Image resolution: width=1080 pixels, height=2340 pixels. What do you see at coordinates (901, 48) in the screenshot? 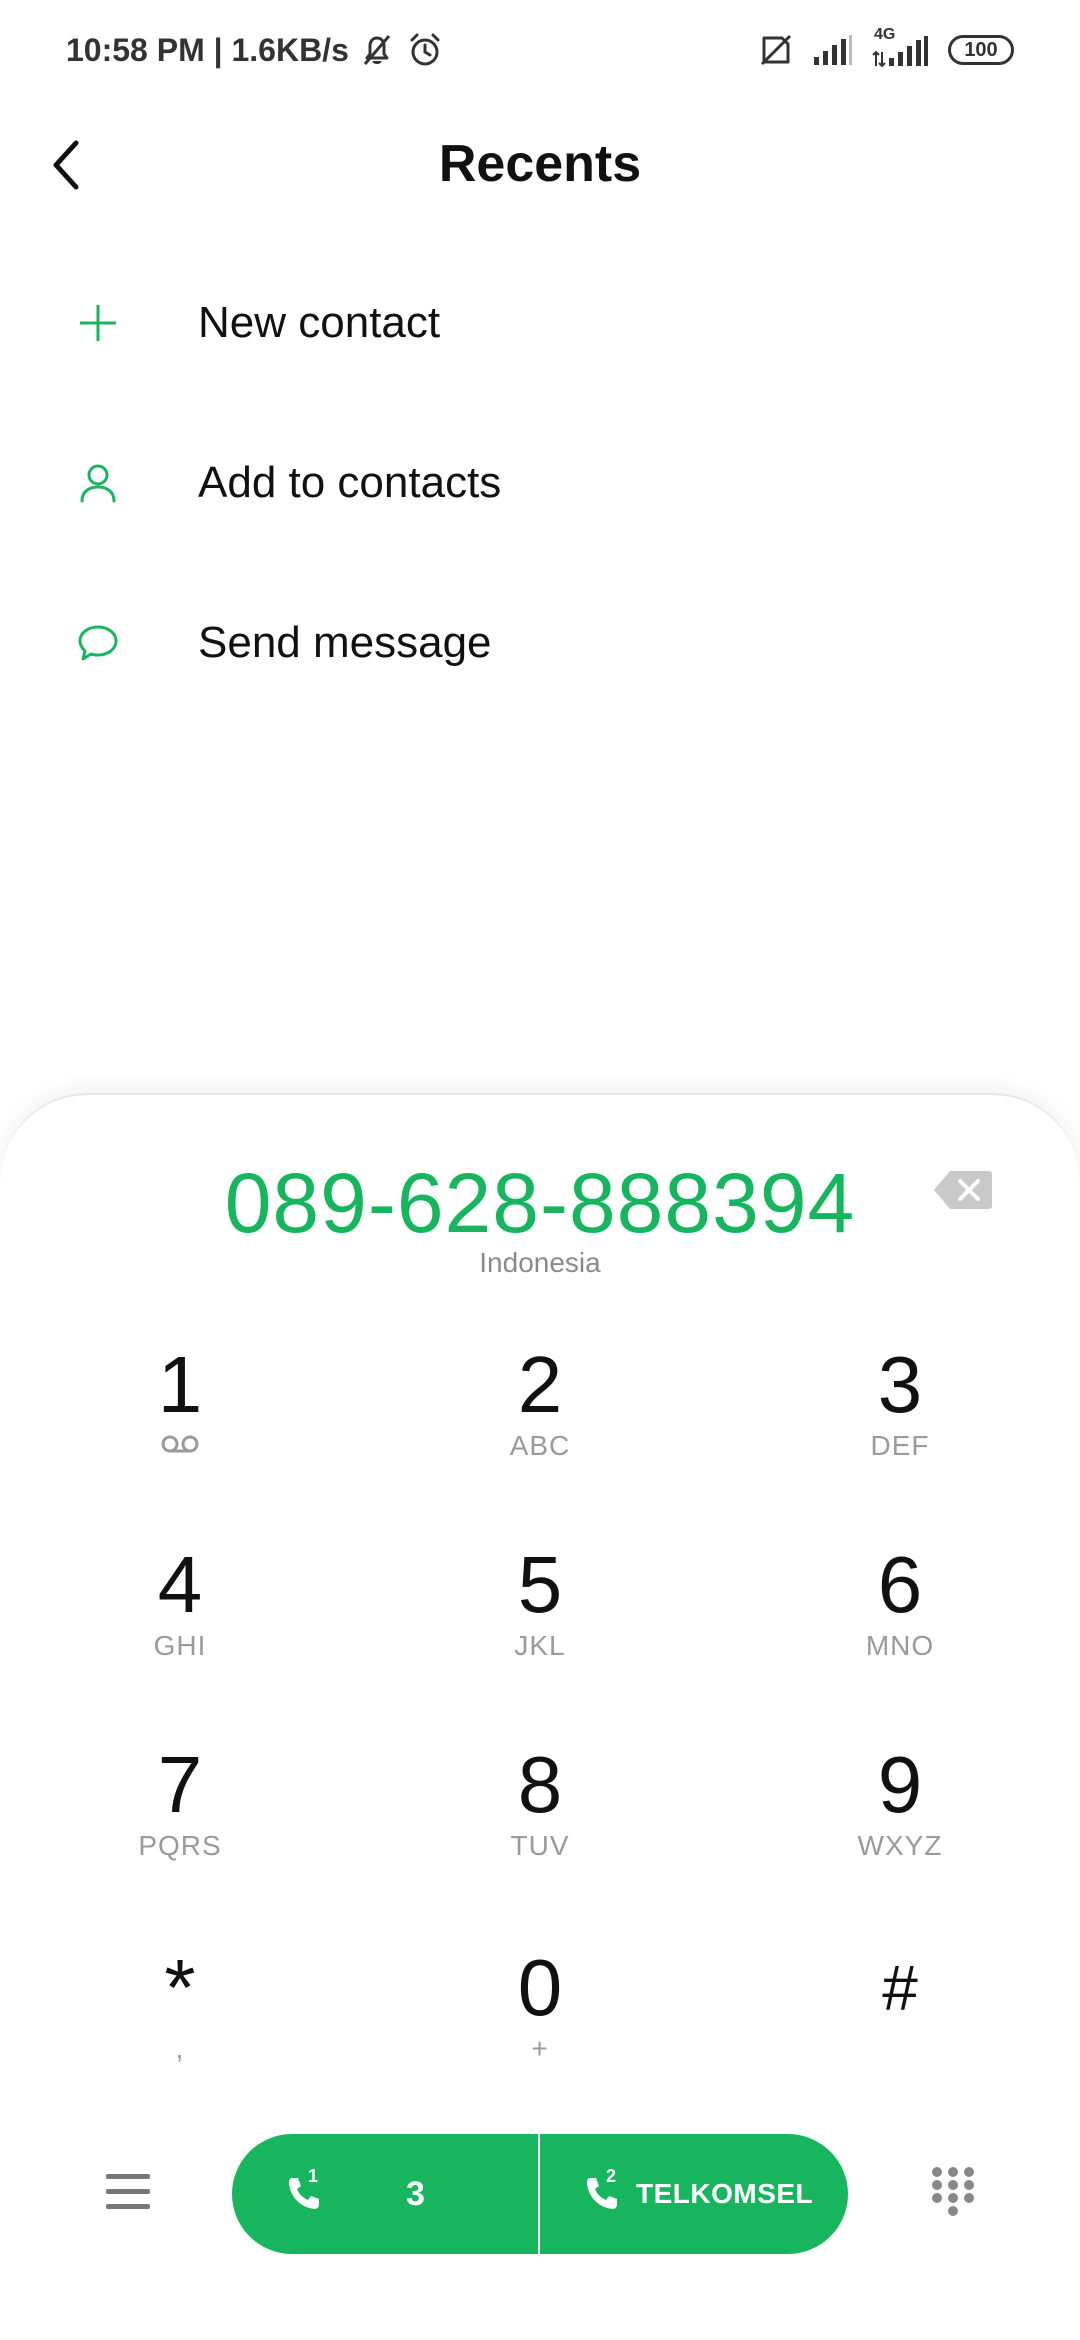
I see `signal-4g-icon: 4G` at bounding box center [901, 48].